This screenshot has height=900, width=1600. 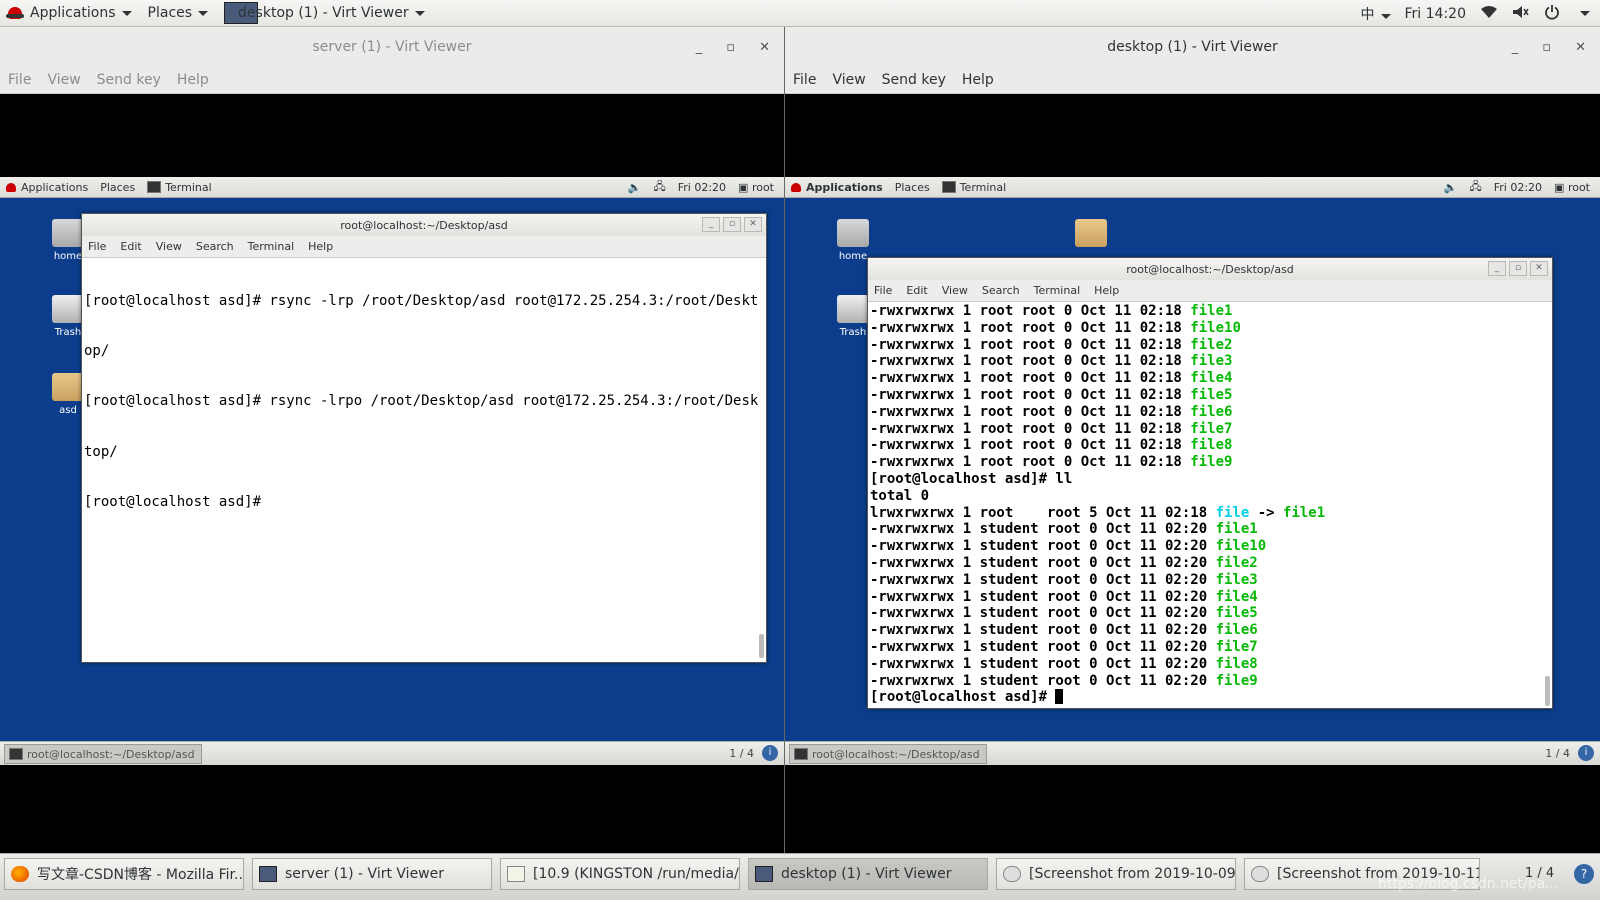 What do you see at coordinates (268, 874) in the screenshot?
I see `virt-viewer-icon` at bounding box center [268, 874].